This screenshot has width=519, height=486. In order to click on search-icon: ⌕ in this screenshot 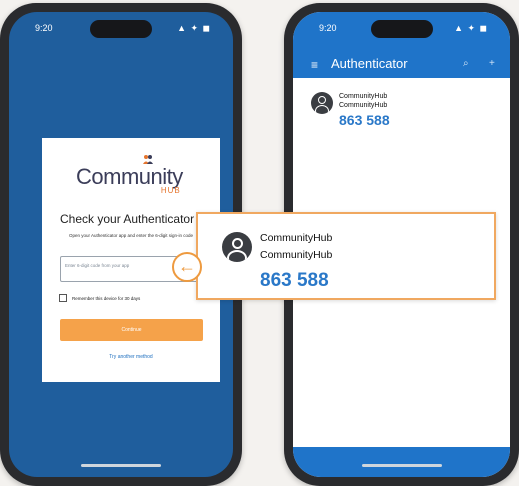, I will do `click(466, 63)`.